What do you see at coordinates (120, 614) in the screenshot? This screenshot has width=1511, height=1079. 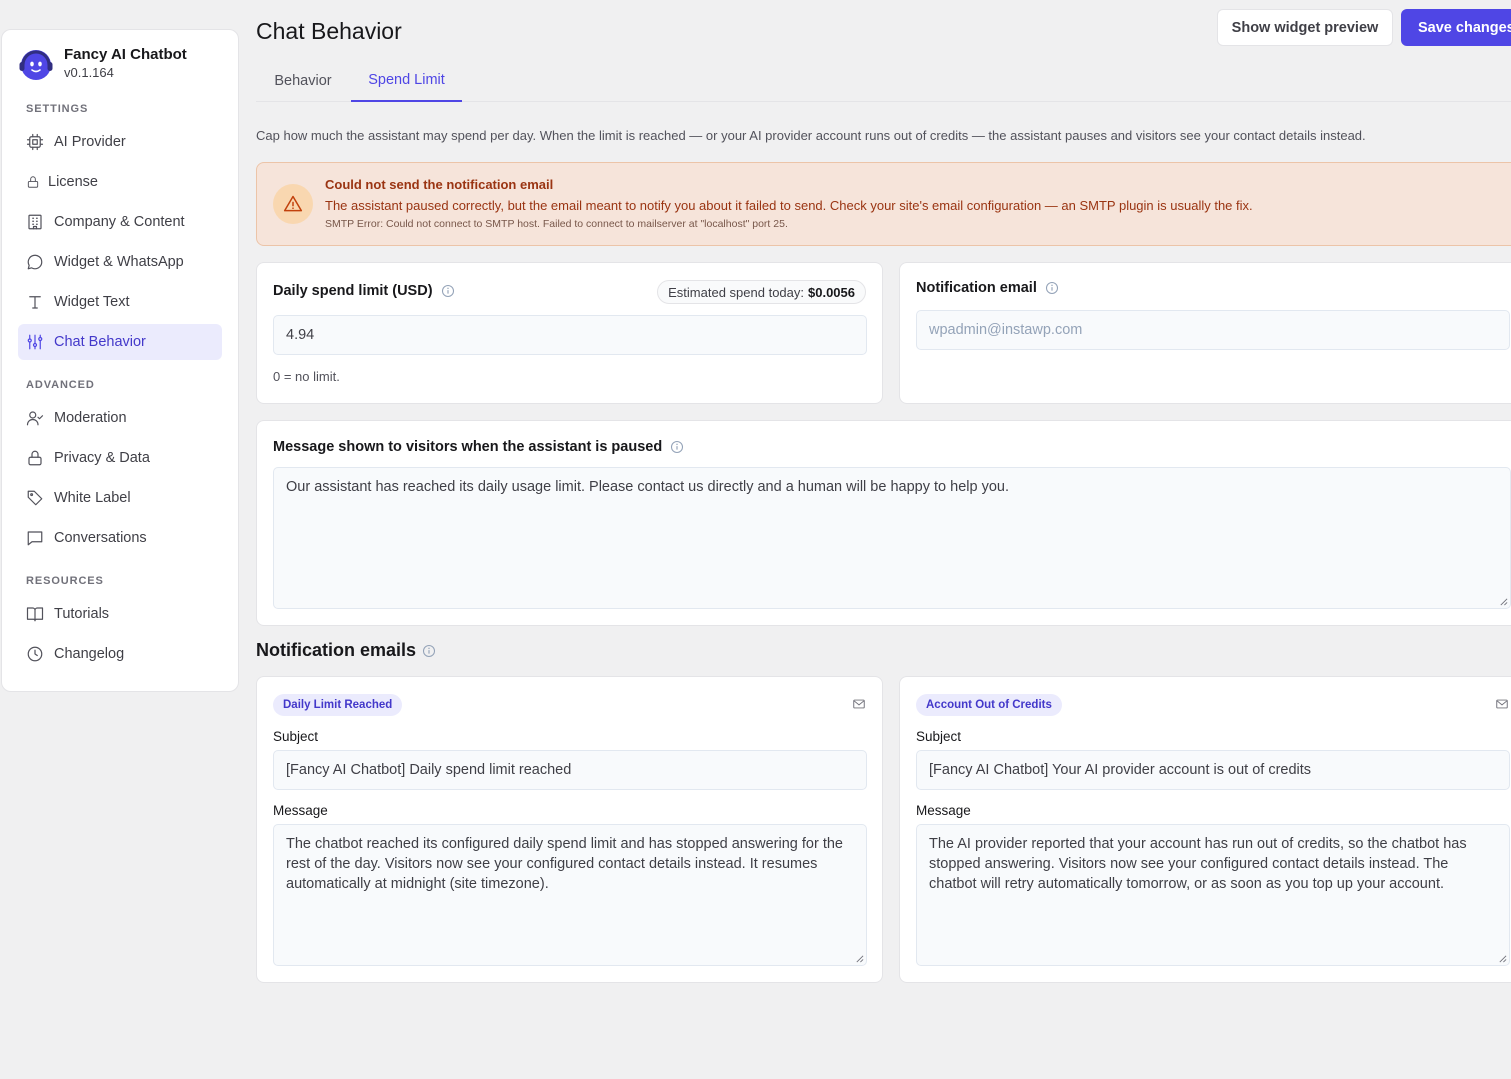 I see `sidebar-item-tutorials: Tutorials` at bounding box center [120, 614].